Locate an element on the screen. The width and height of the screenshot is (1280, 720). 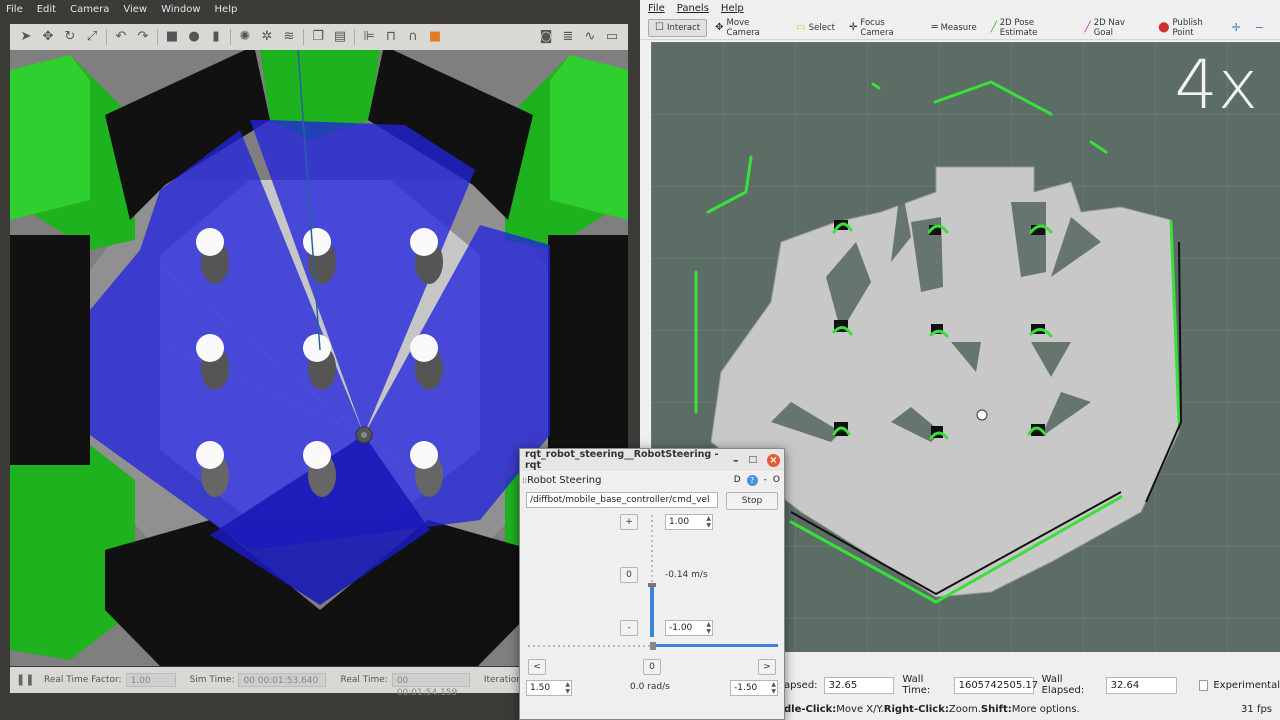
linear-max-spinbox: 1.00 ▲ ▼ is located at coordinates (689, 522).